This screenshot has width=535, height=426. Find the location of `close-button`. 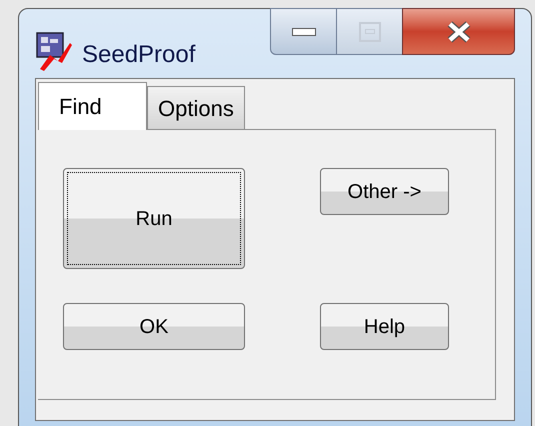

close-button is located at coordinates (458, 31).